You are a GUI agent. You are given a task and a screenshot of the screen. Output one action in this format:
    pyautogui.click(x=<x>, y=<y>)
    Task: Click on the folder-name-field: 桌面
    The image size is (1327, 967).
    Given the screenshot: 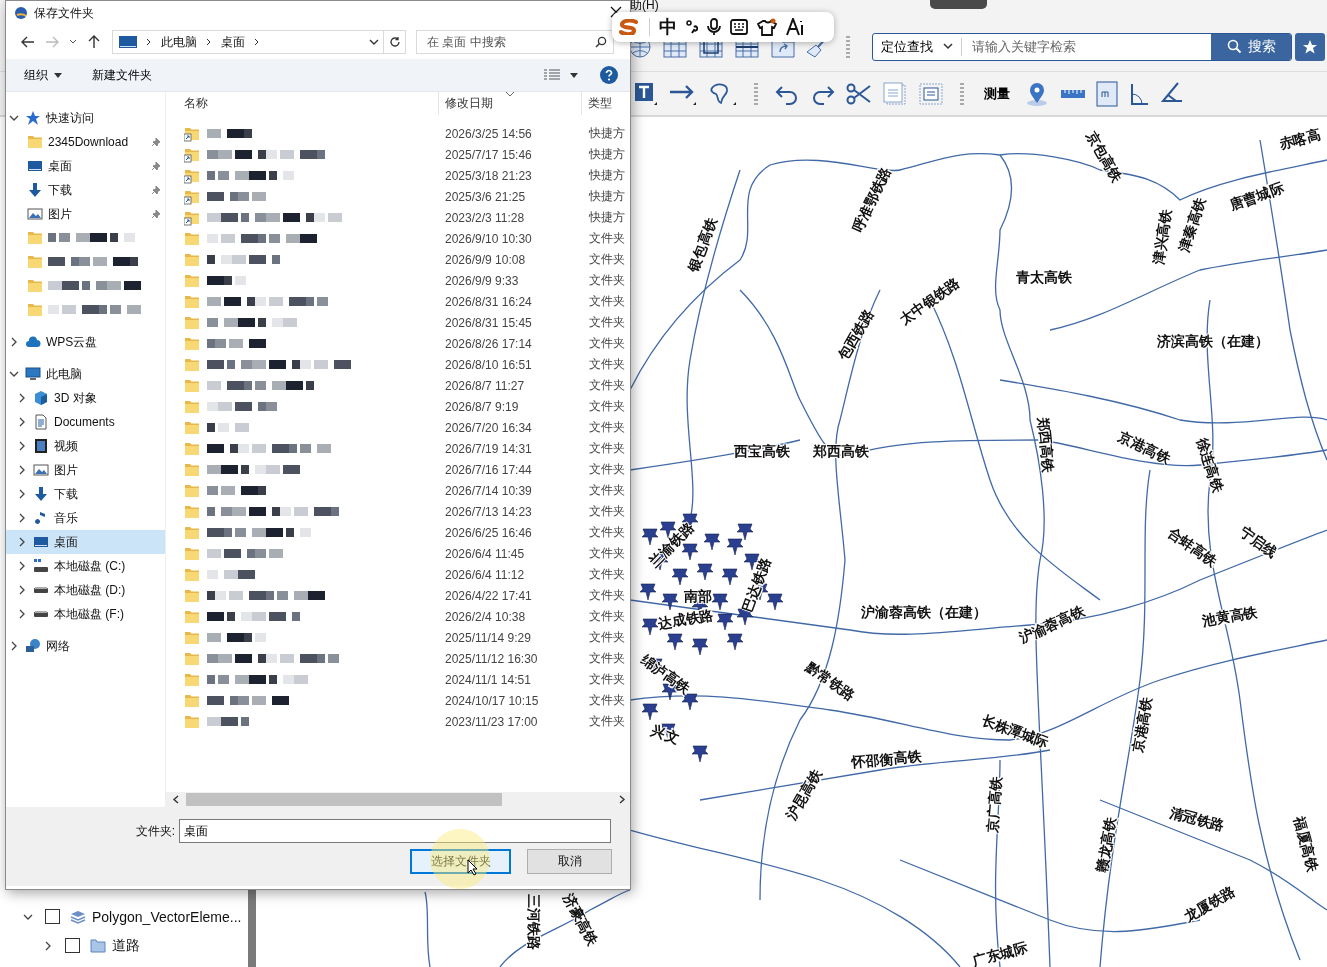 What is the action you would take?
    pyautogui.click(x=395, y=831)
    